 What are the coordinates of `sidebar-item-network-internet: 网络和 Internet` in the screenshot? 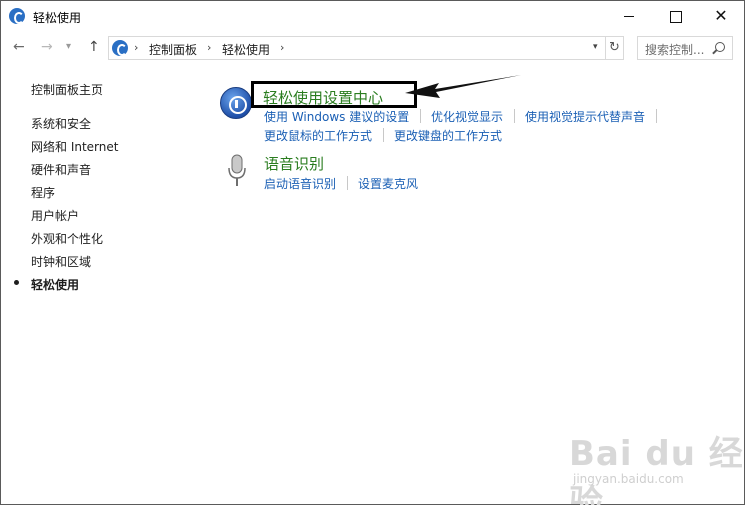 It's located at (74, 146).